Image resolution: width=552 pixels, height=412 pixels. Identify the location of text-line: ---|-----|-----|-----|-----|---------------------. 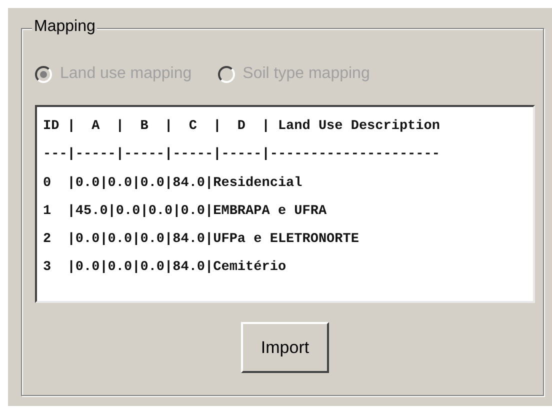
(242, 155).